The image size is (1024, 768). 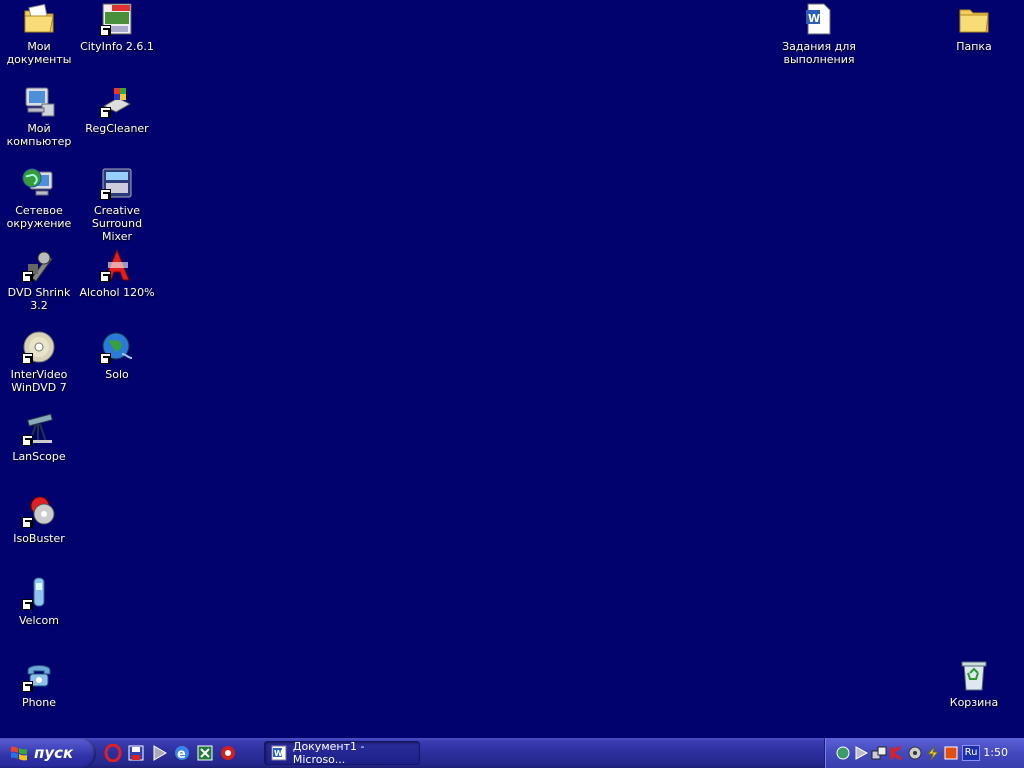 What do you see at coordinates (974, 46) in the screenshot?
I see `icon-label: Папка` at bounding box center [974, 46].